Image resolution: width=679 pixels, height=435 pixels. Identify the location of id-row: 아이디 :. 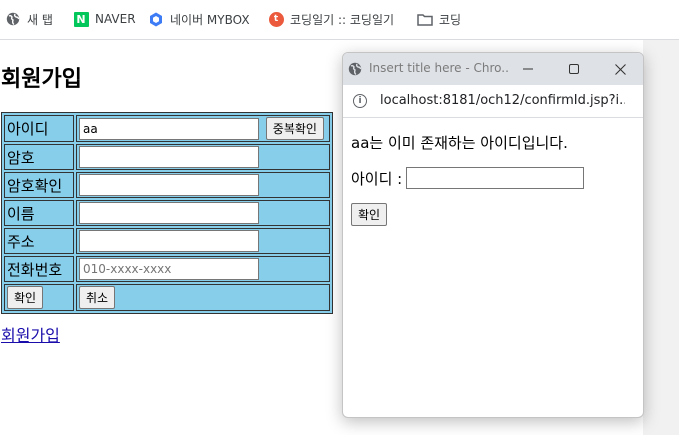
(493, 178).